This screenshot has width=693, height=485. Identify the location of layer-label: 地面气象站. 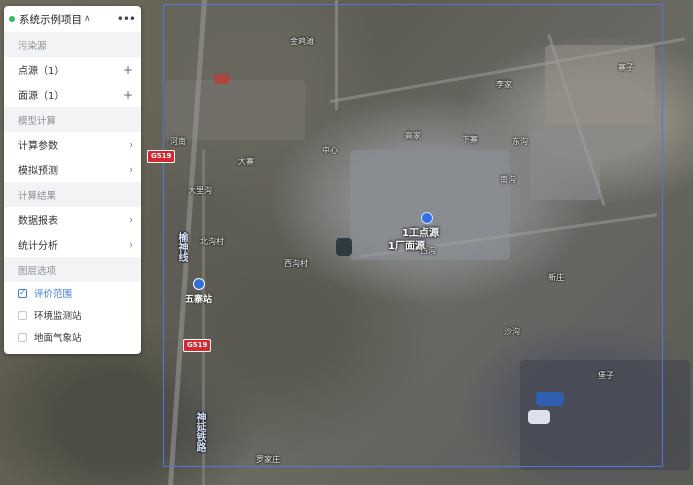
(58, 338).